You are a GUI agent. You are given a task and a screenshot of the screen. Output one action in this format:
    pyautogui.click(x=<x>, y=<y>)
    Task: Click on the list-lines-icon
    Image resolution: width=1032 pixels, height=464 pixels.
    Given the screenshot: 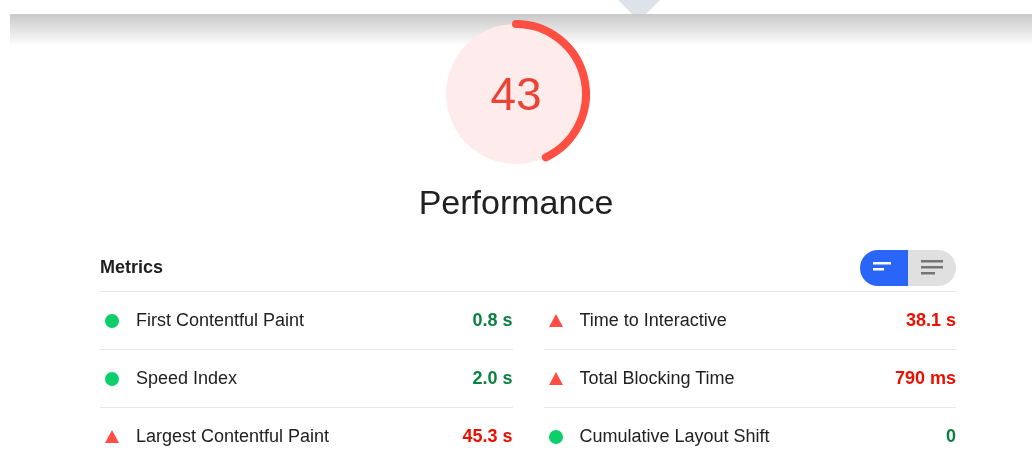 What is the action you would take?
    pyautogui.click(x=932, y=267)
    